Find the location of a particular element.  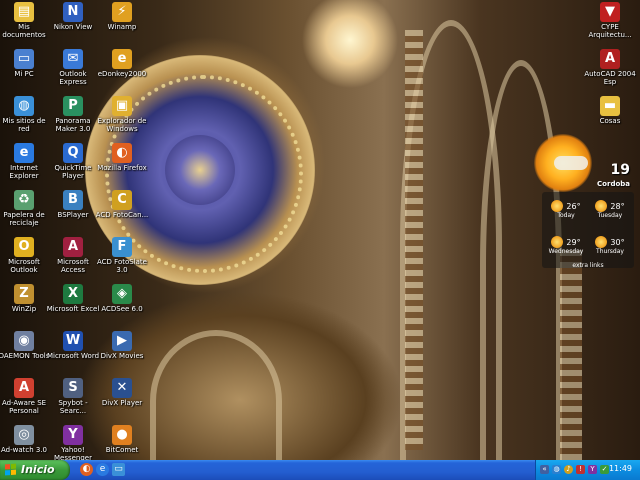

forecast-day: 29° Wednesday is located at coordinates (566, 245).